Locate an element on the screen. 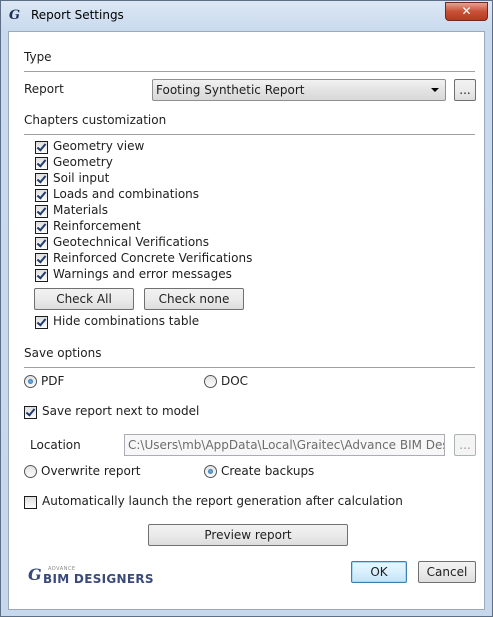 This screenshot has height=617, width=493. chevron-down-icon is located at coordinates (435, 90).